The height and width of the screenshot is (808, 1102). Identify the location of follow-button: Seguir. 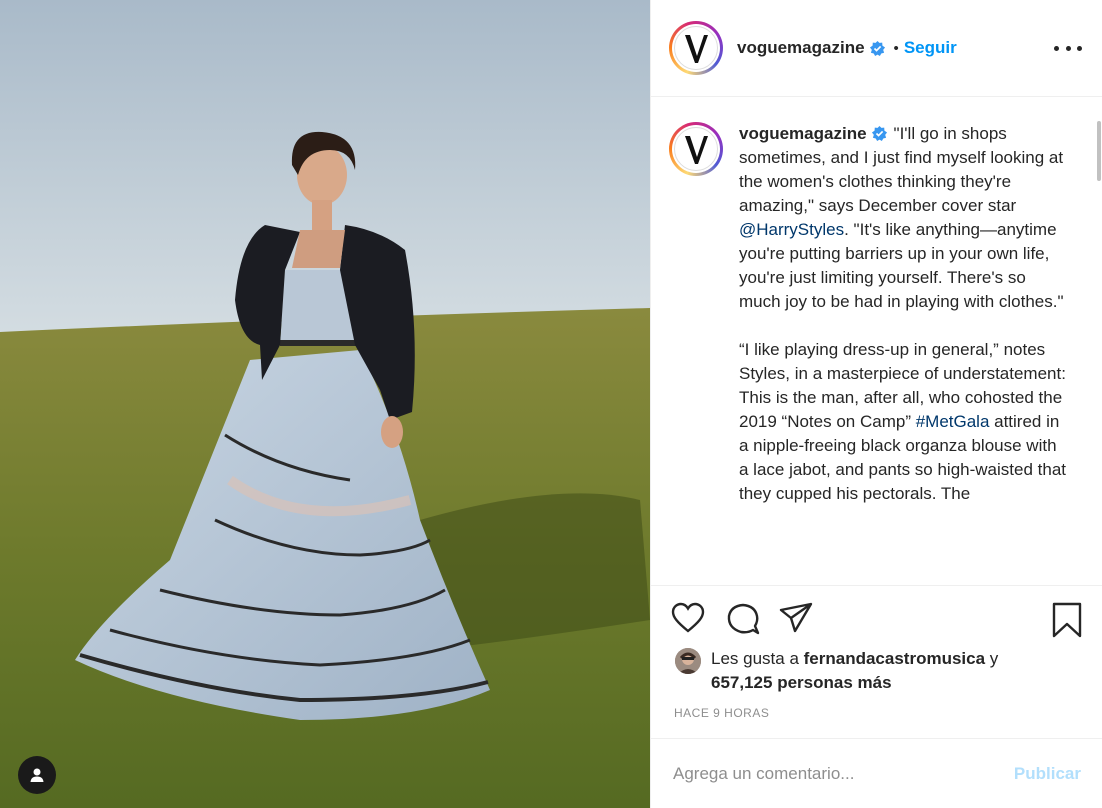
(930, 48).